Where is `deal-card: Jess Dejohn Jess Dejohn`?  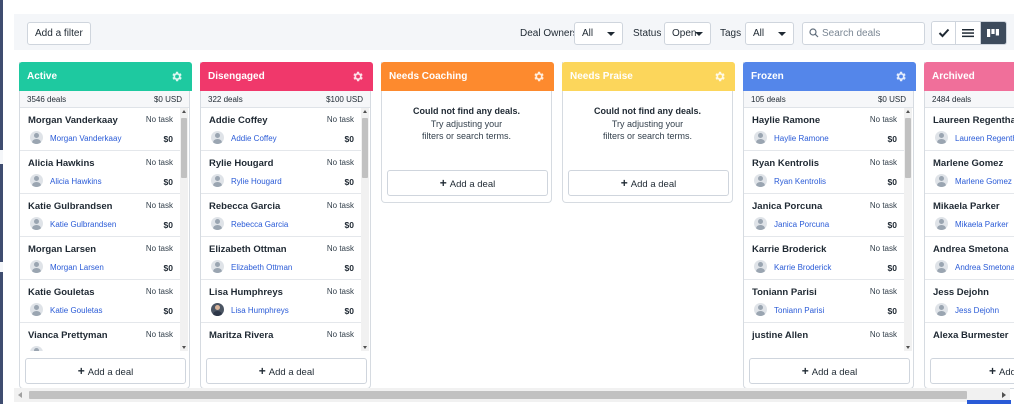
deal-card: Jess Dejohn Jess Dejohn is located at coordinates (969, 301).